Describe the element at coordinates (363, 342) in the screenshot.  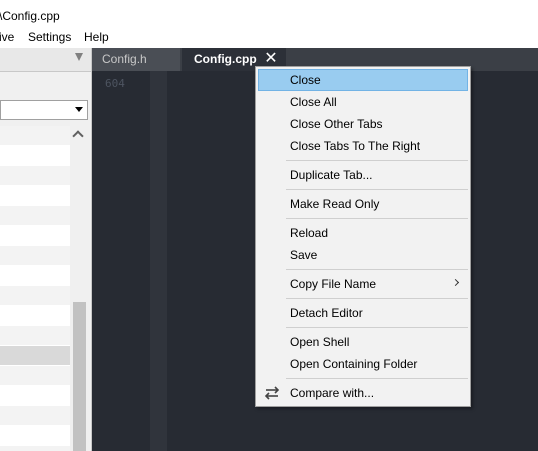
I see `menu-item-open-shell: Open Shell` at that location.